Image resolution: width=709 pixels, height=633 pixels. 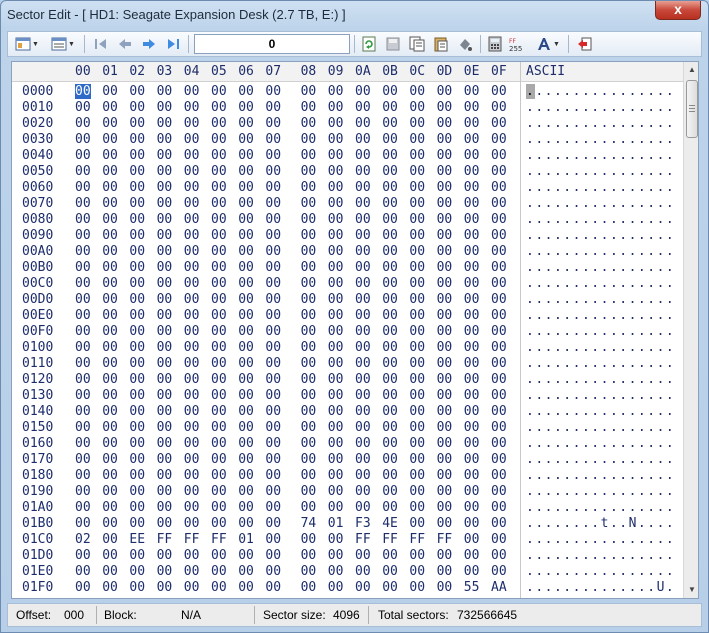 I want to click on hex-byte: 4E, so click(x=390, y=523).